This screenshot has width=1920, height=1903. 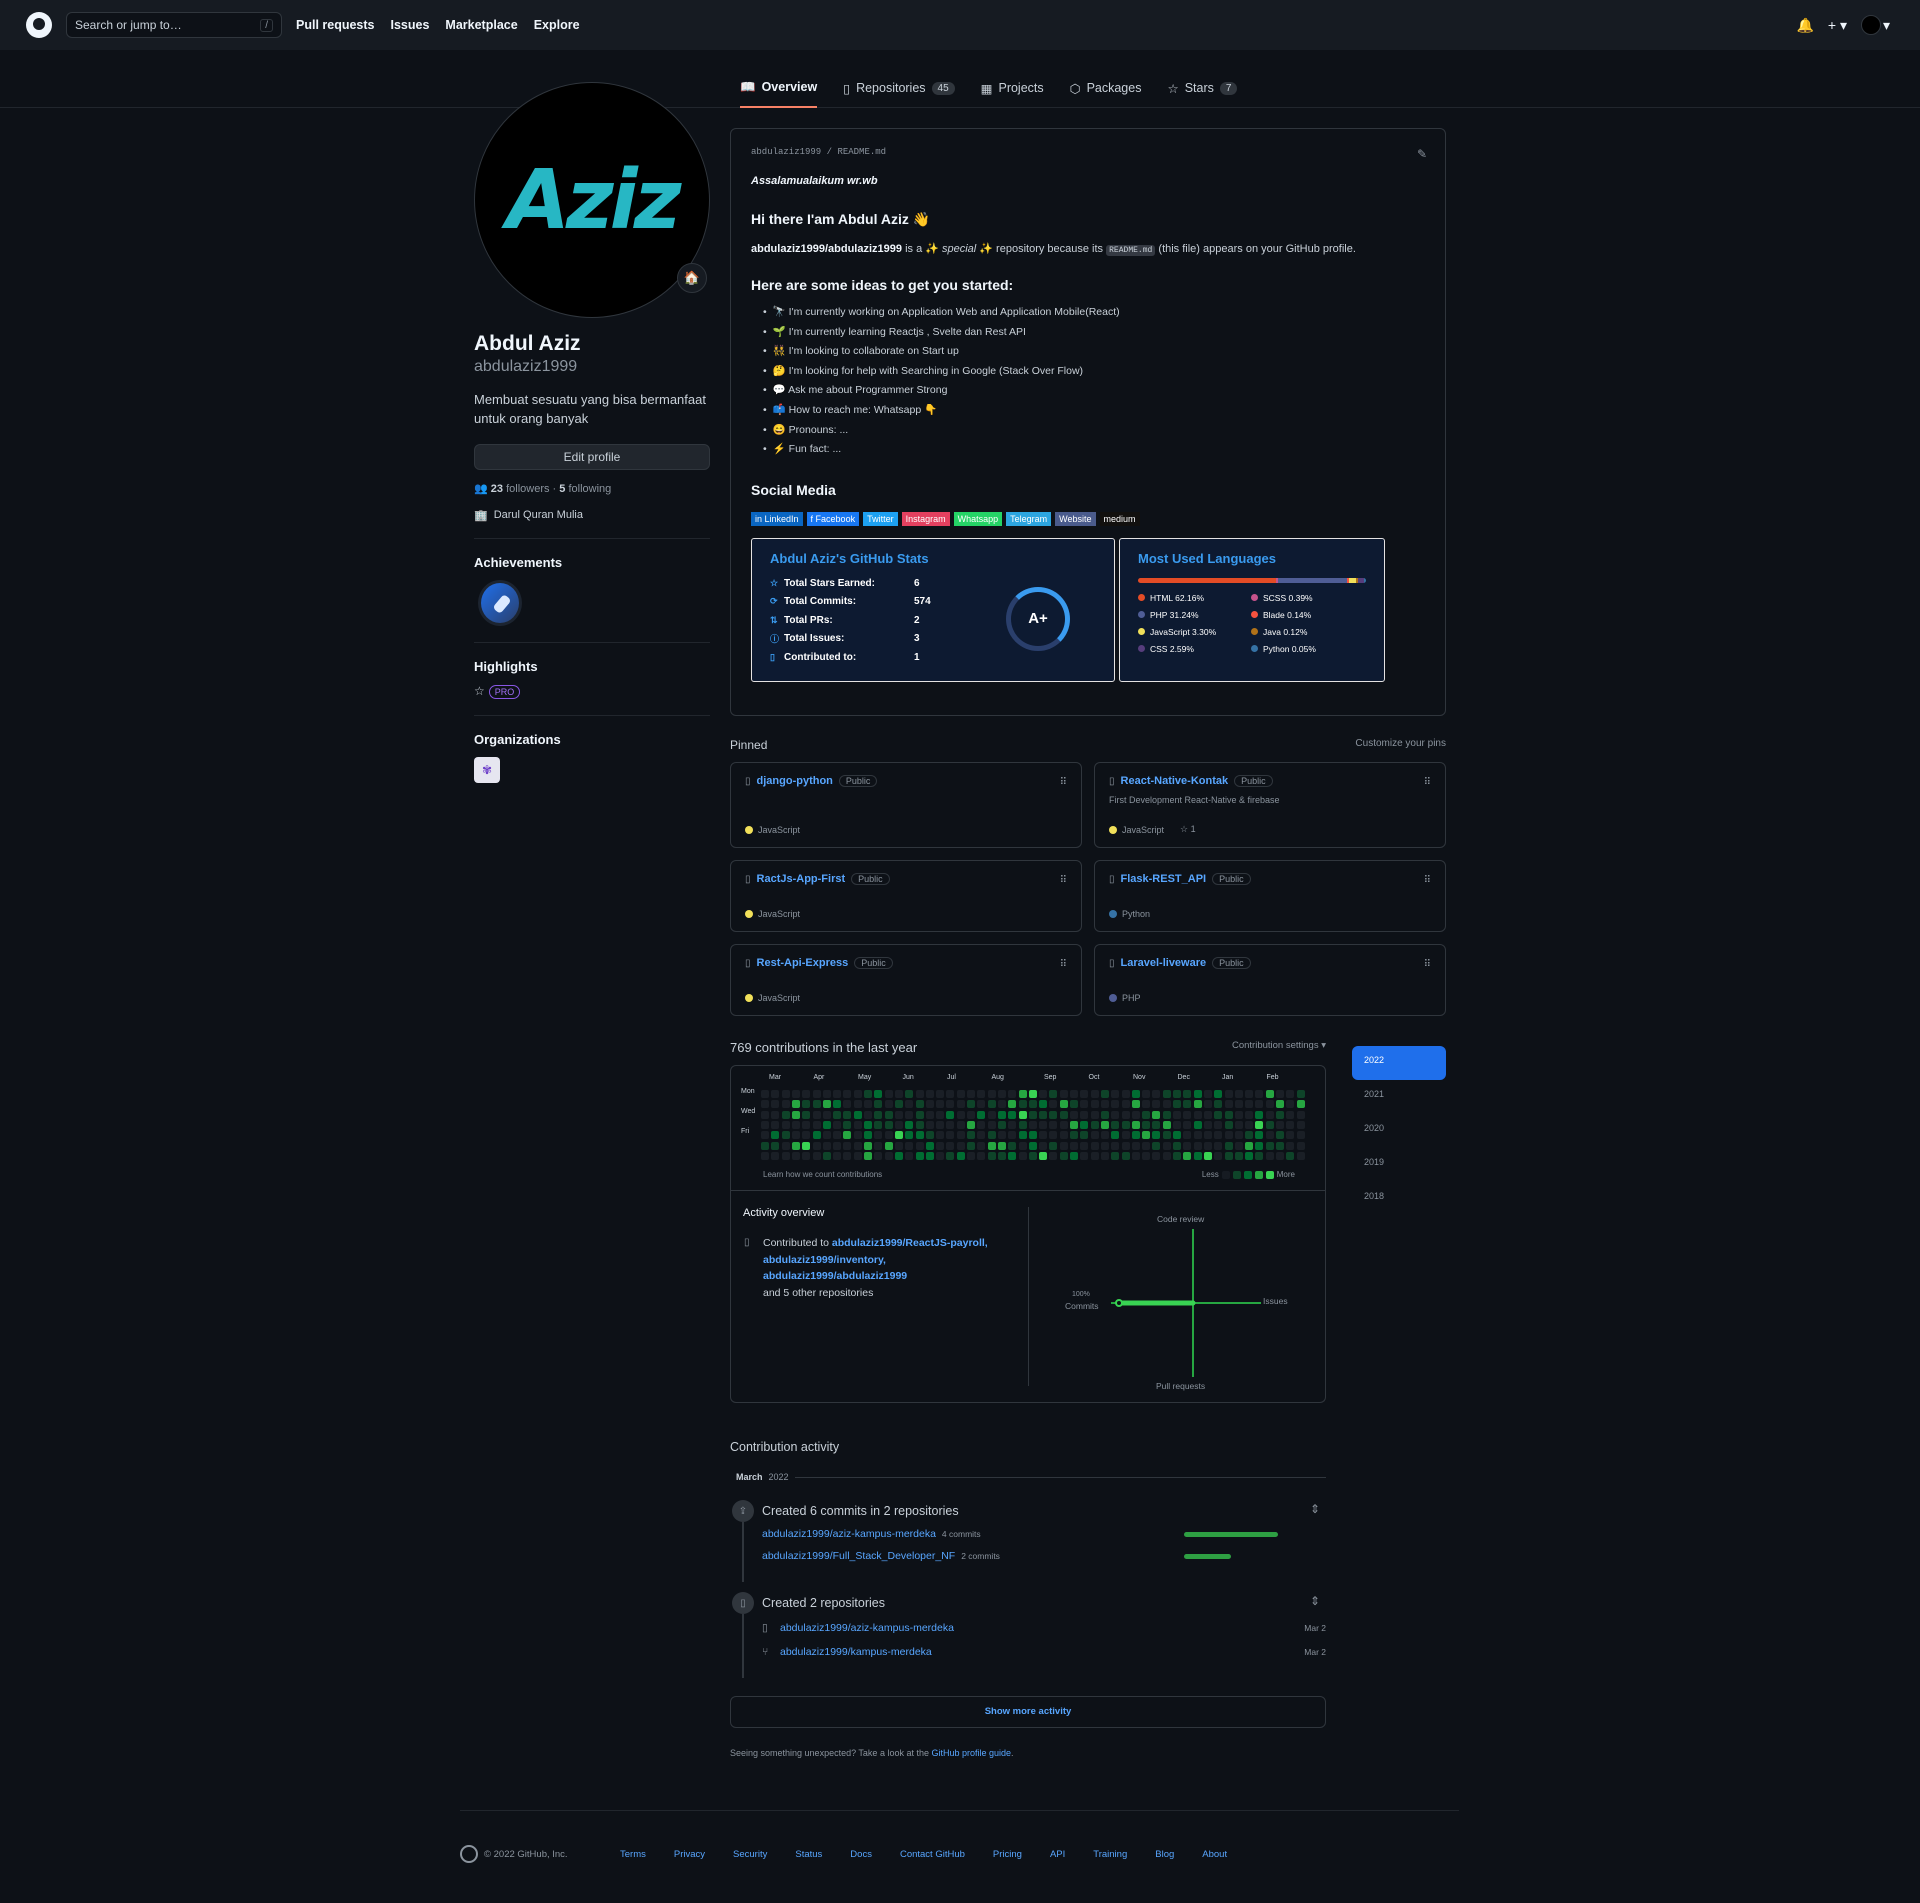 What do you see at coordinates (861, 152) in the screenshot?
I see `readme-path-file: README.md` at bounding box center [861, 152].